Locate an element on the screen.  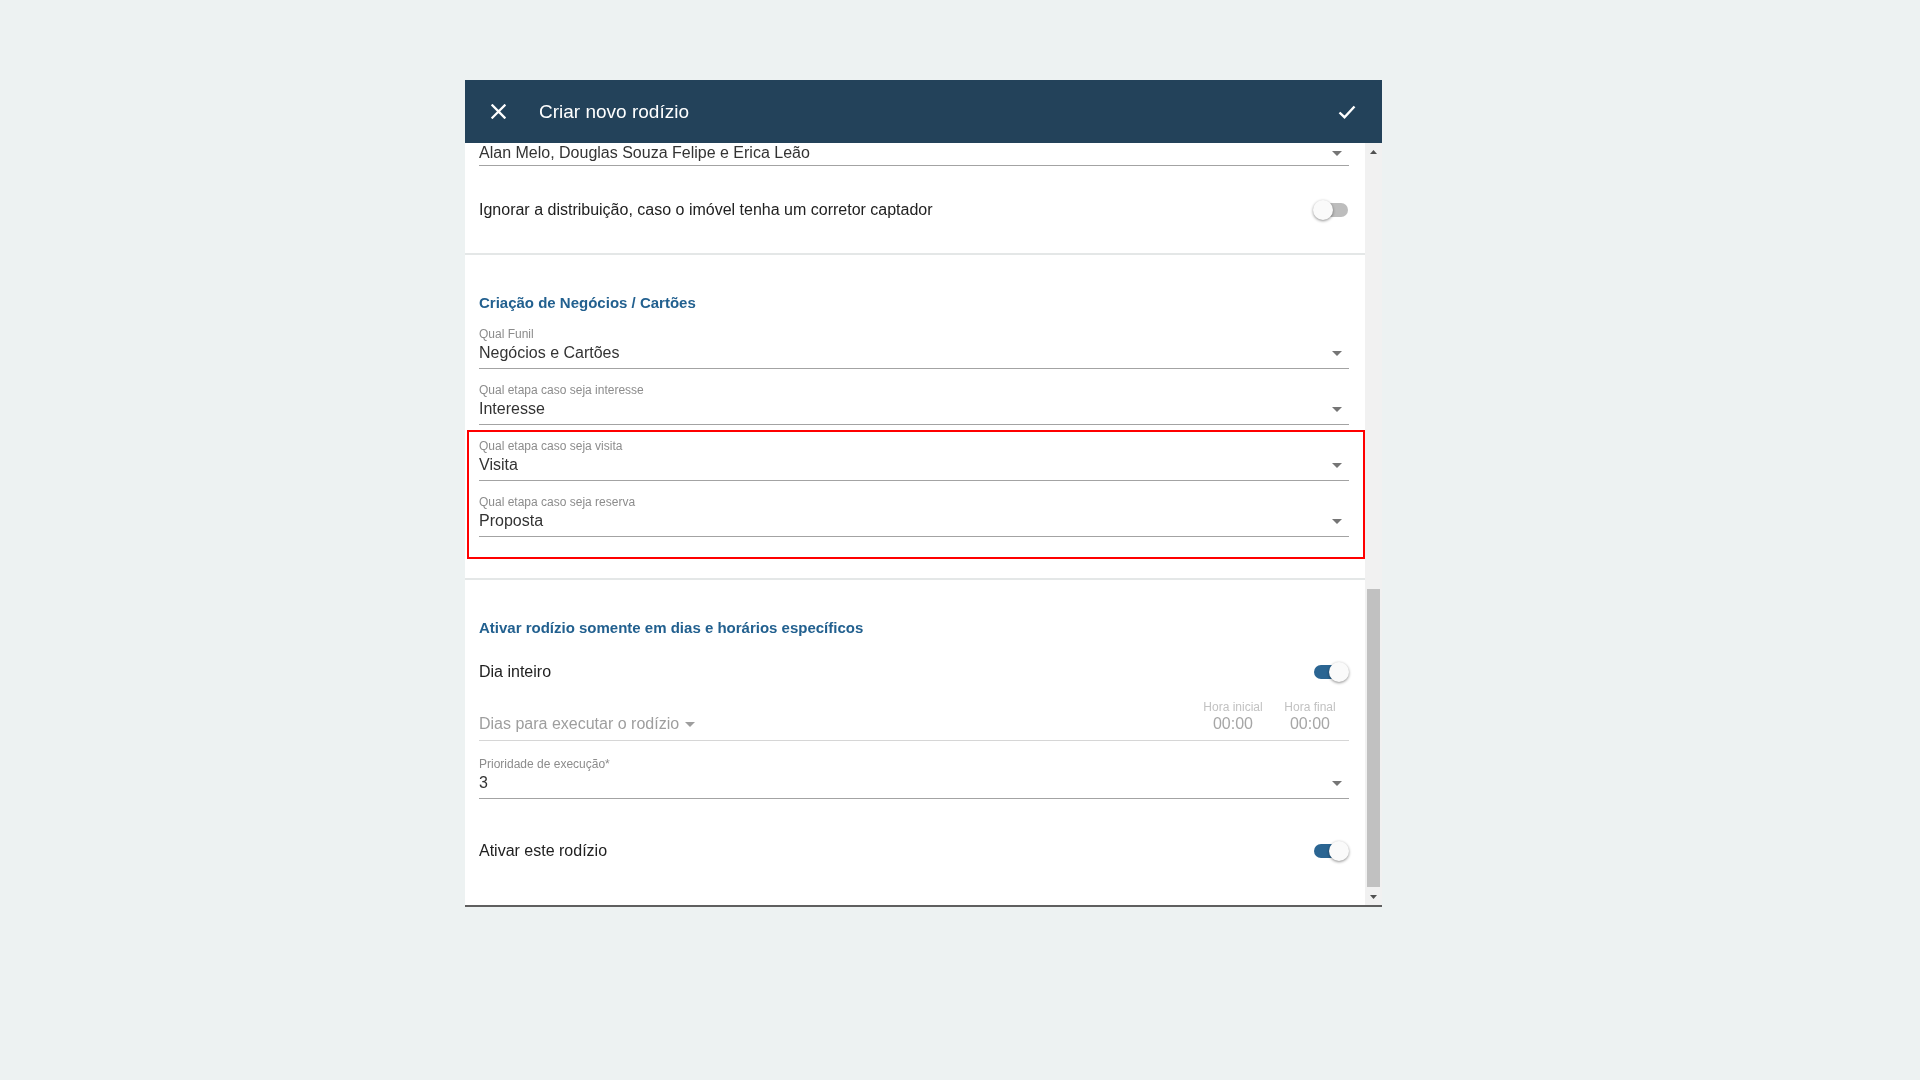
close-icon is located at coordinates (498, 111).